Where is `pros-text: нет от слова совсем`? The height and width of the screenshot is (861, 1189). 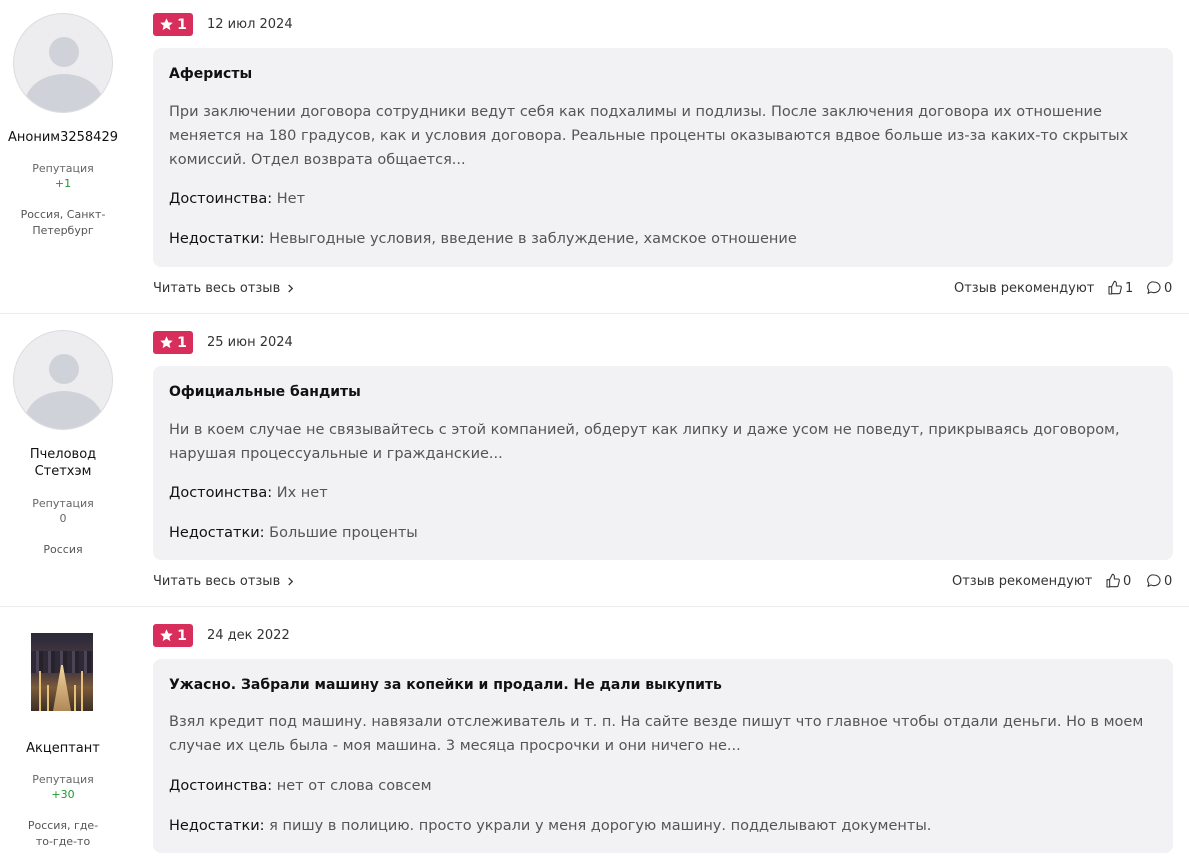
pros-text: нет от слова совсем is located at coordinates (354, 786).